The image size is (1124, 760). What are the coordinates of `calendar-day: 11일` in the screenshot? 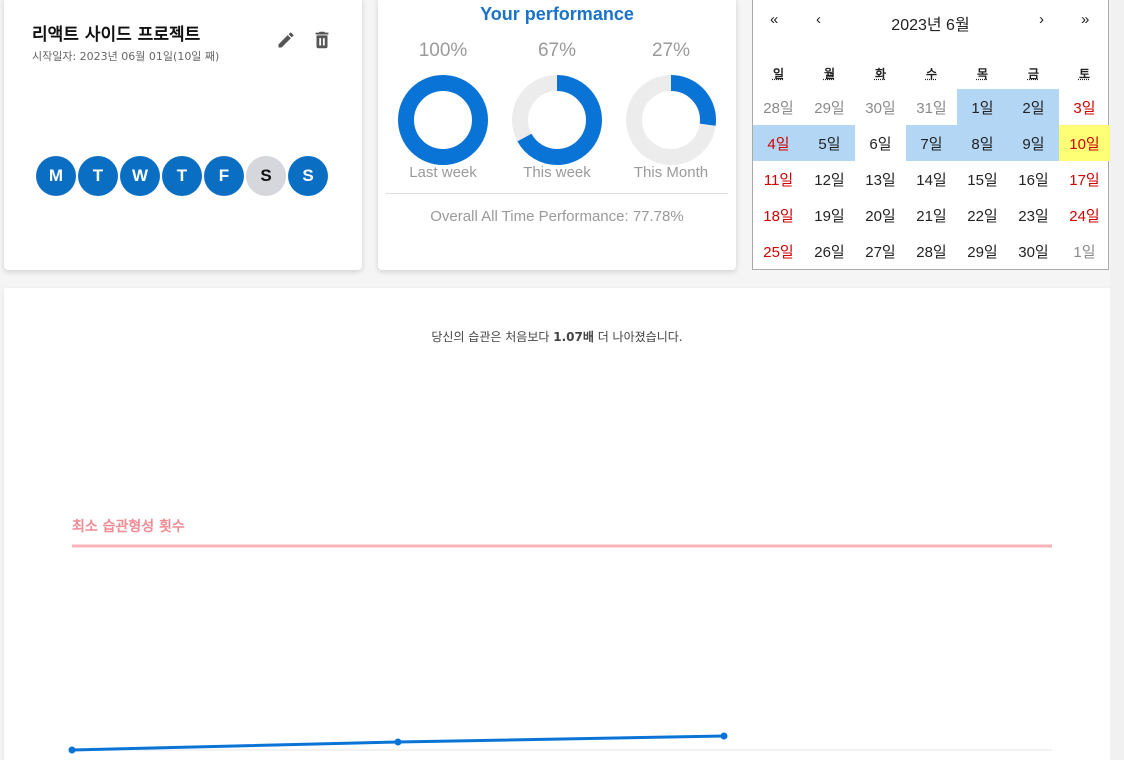 It's located at (778, 179).